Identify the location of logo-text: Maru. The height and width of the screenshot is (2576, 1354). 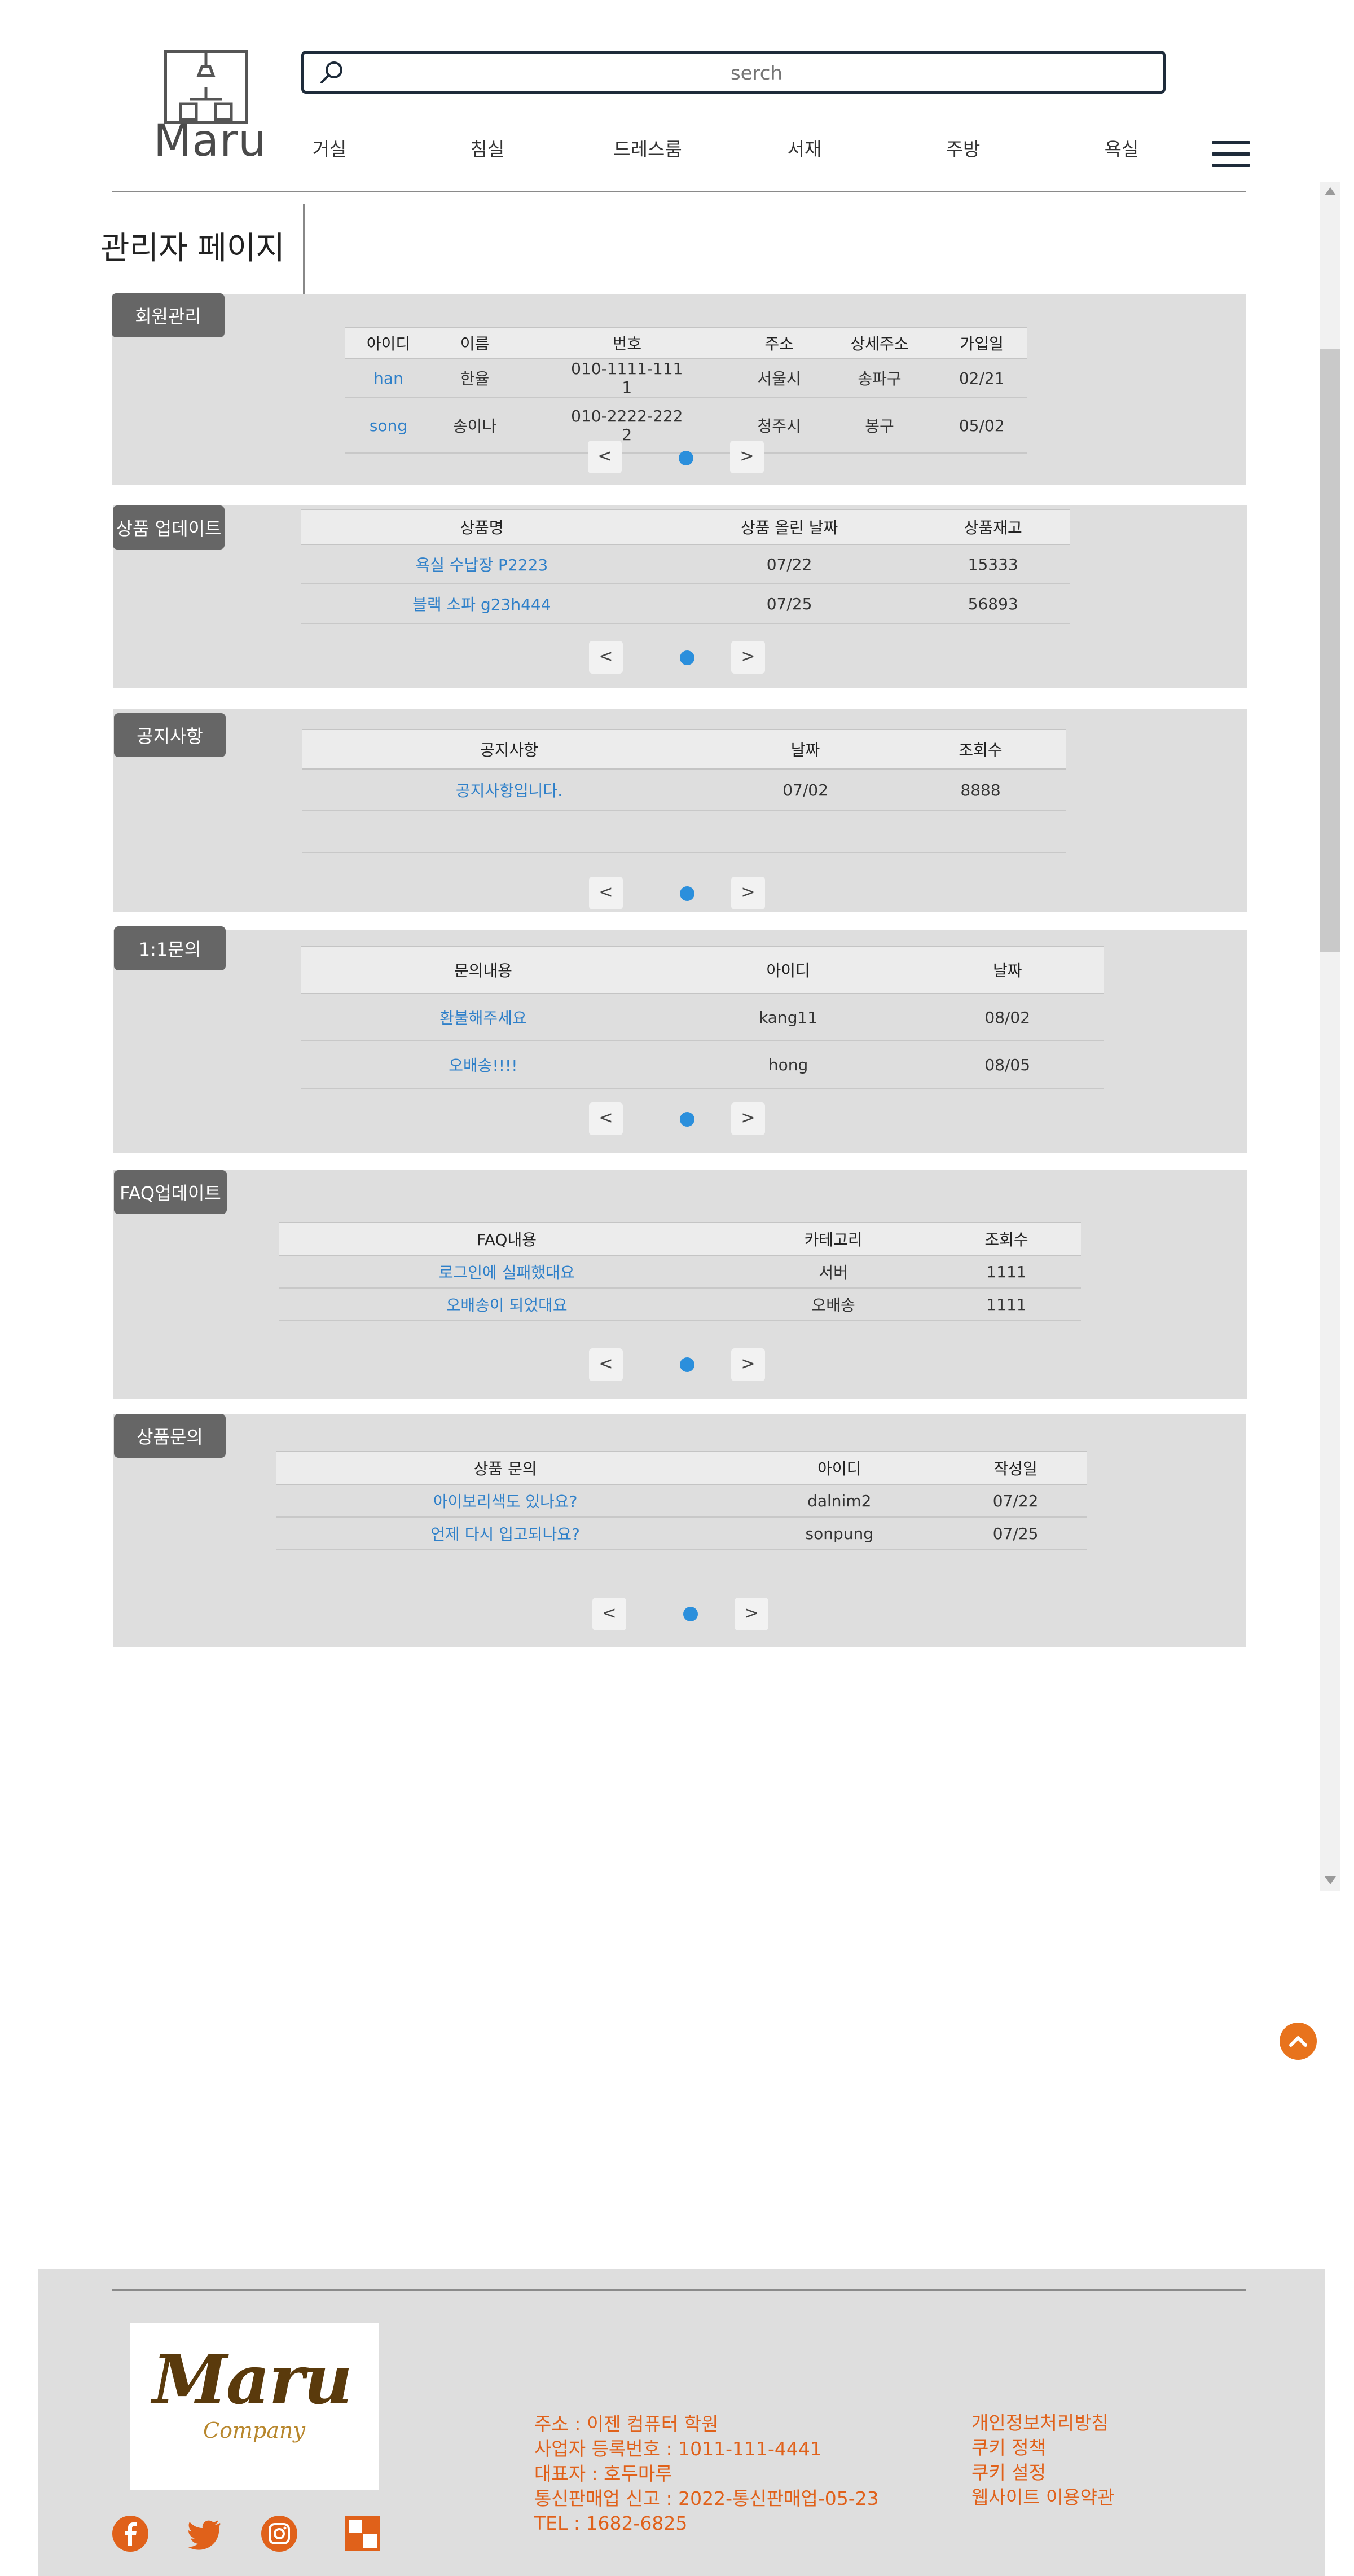
(210, 141).